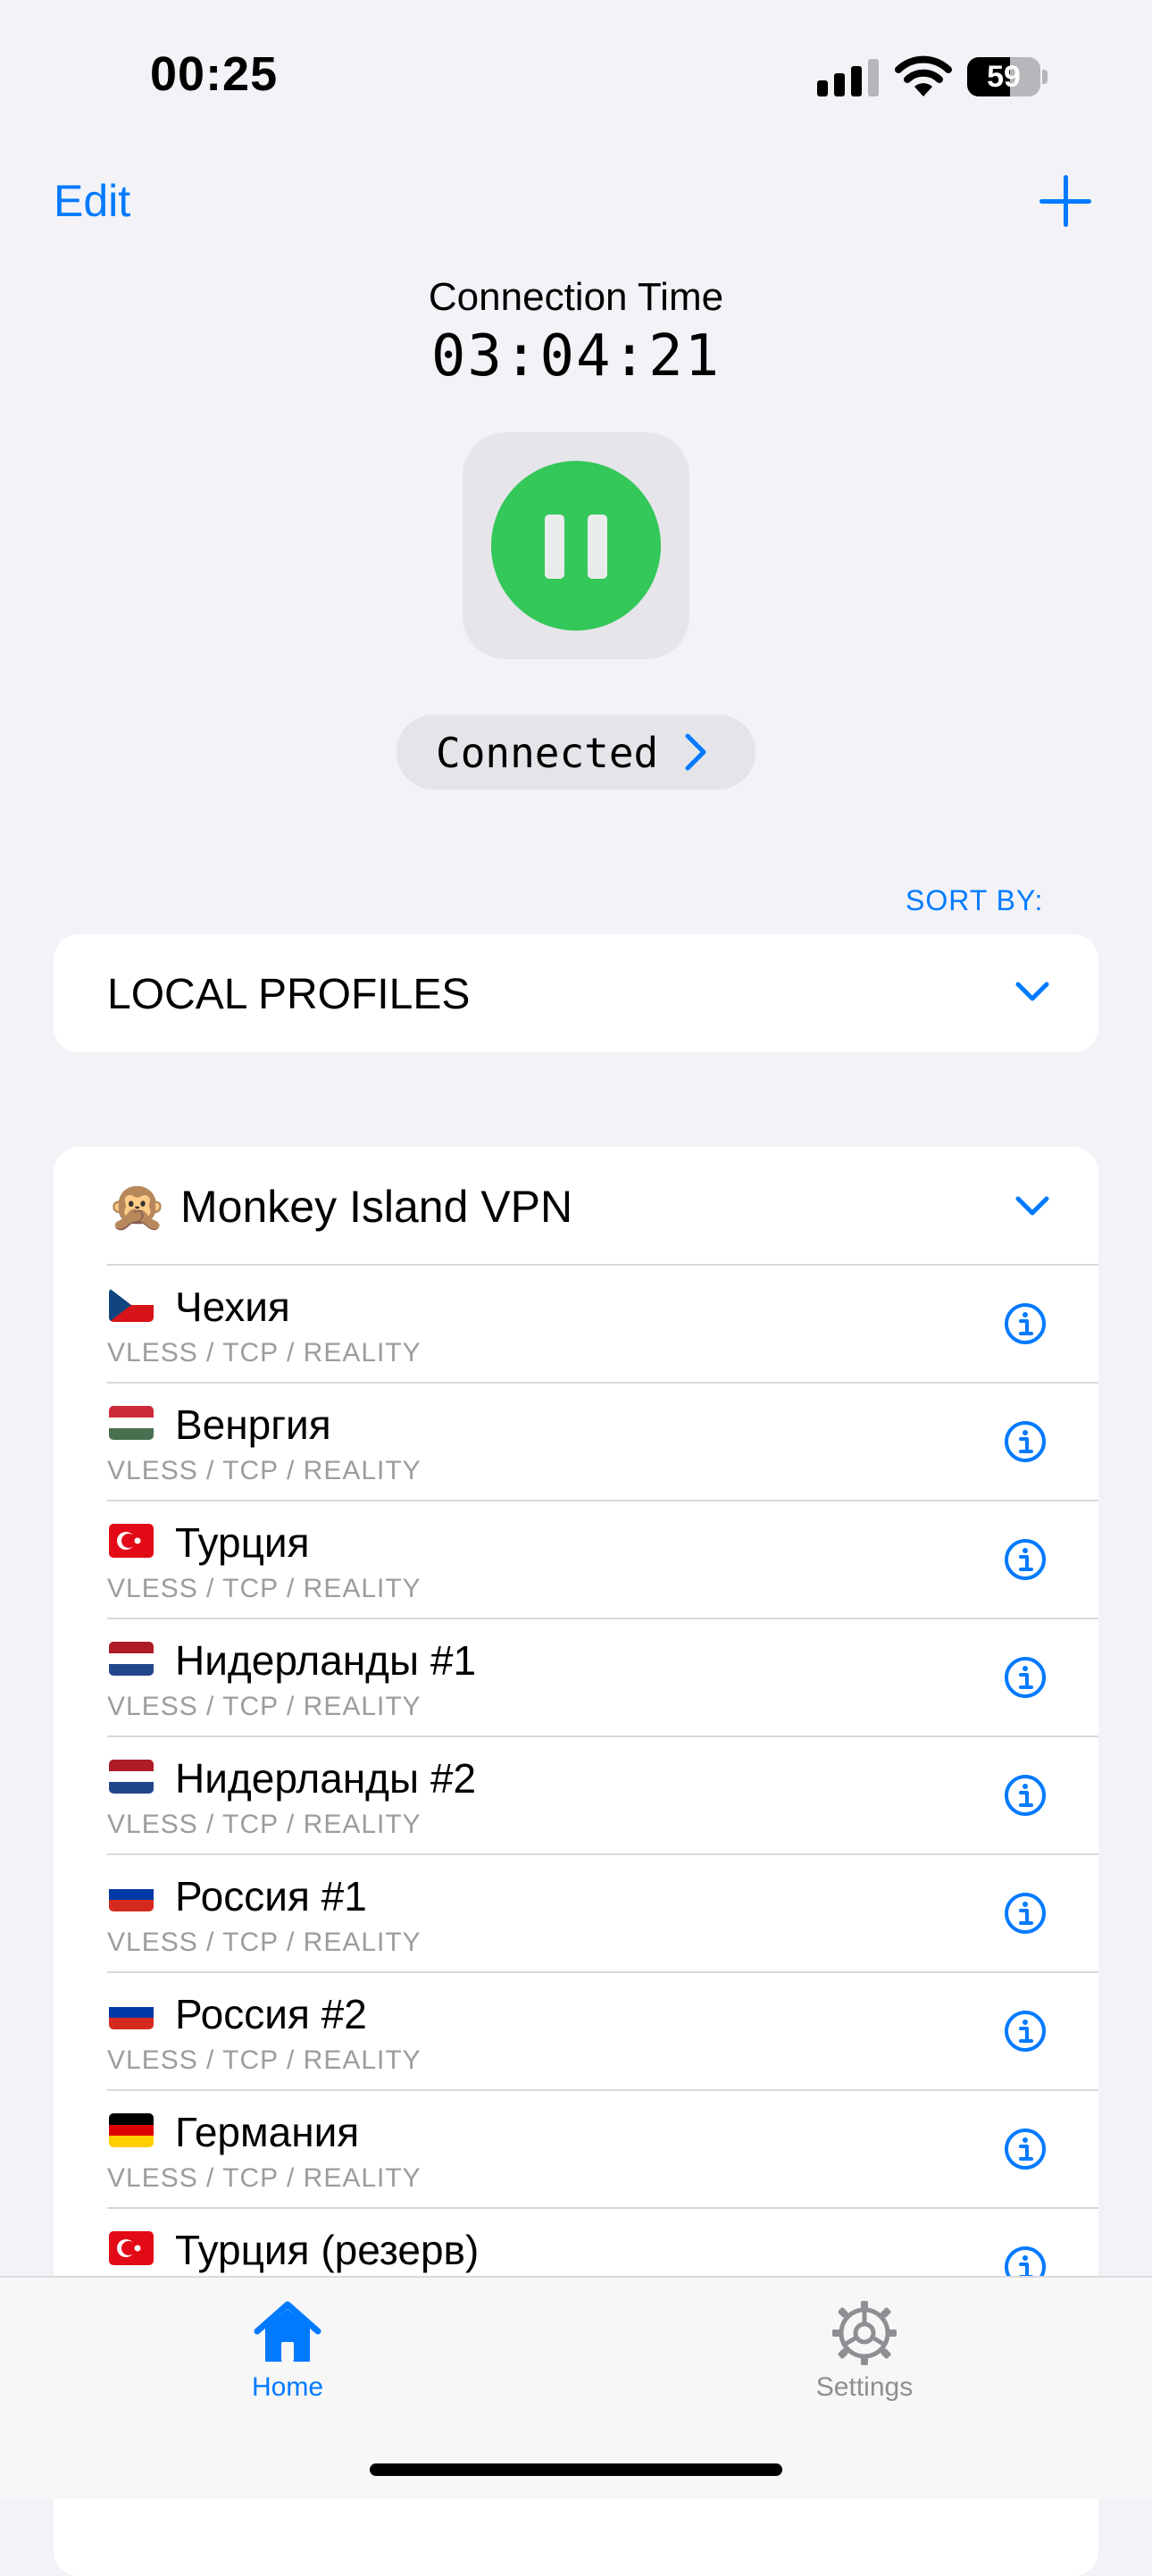 This screenshot has height=2576, width=1152. I want to click on battery-icon: 59, so click(1007, 77).